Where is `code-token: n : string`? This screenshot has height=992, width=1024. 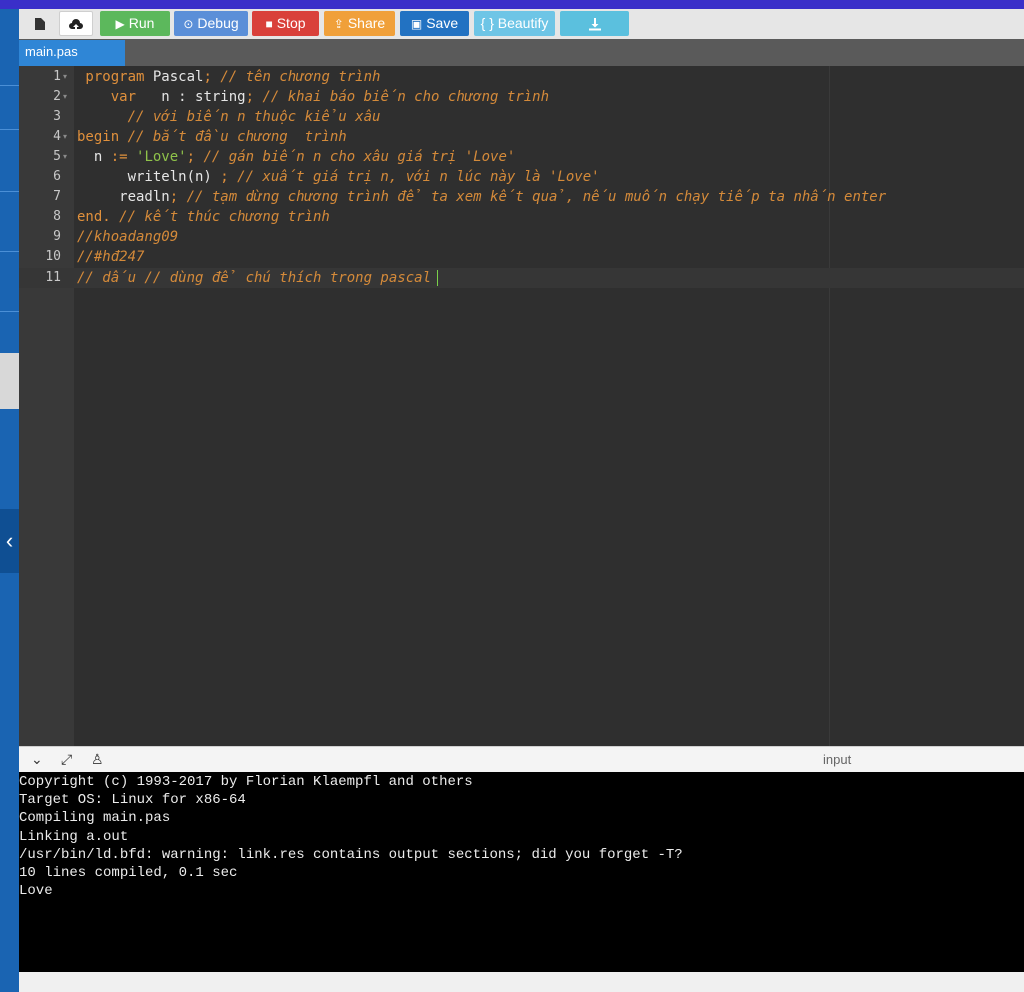
code-token: n : string is located at coordinates (191, 97).